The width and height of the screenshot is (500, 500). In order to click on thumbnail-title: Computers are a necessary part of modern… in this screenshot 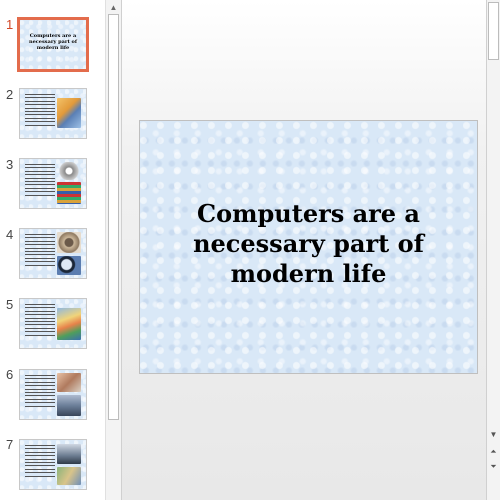, I will do `click(53, 42)`.